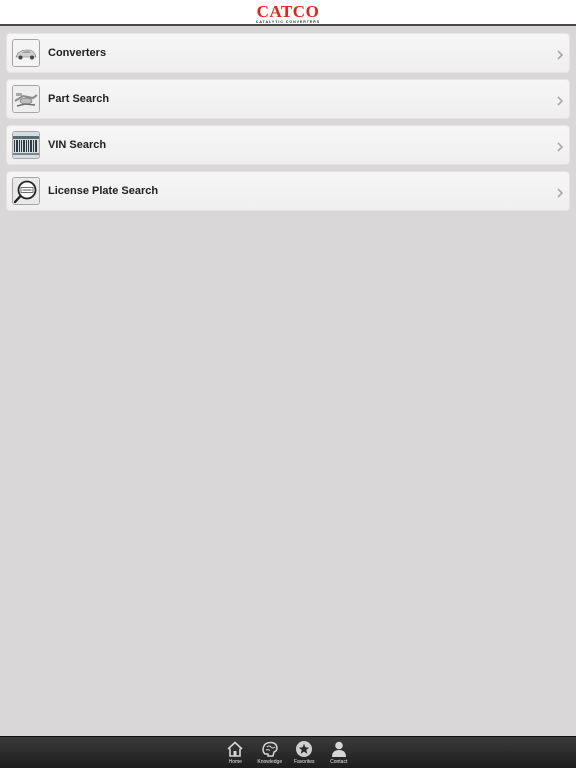 The image size is (576, 768). What do you see at coordinates (26, 191) in the screenshot?
I see `license-plate-magnifier-icon` at bounding box center [26, 191].